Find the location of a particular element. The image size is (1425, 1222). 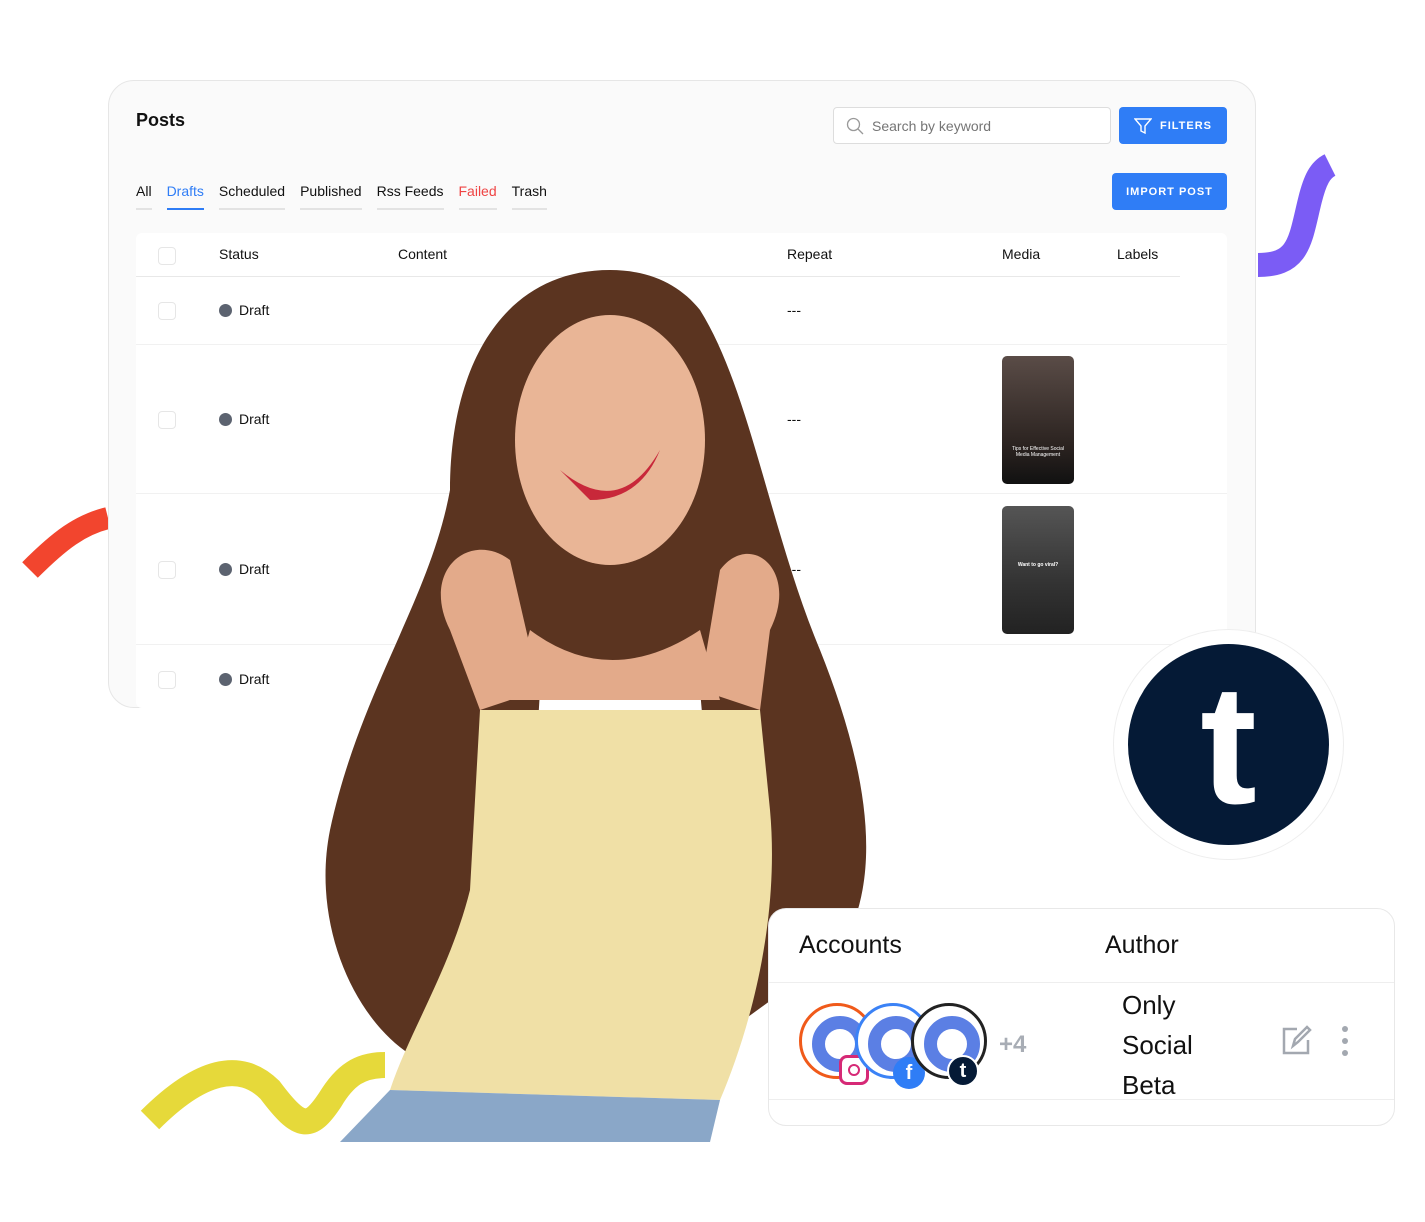

tab-drafts: Drafts is located at coordinates (185, 196).